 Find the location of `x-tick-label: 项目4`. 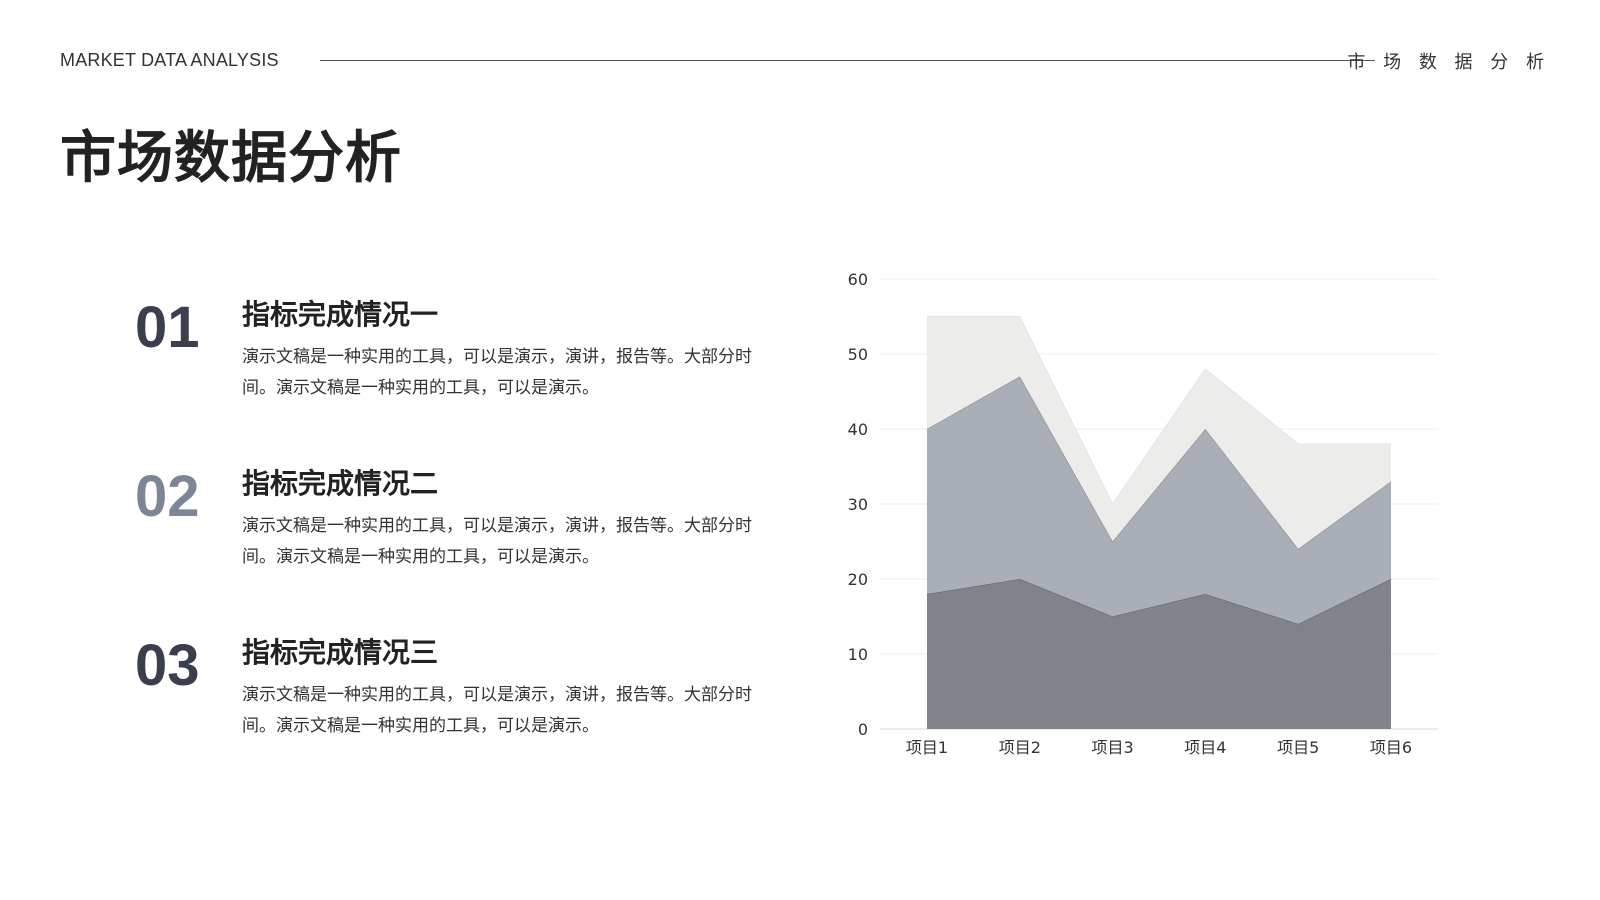

x-tick-label: 项目4 is located at coordinates (1205, 747).